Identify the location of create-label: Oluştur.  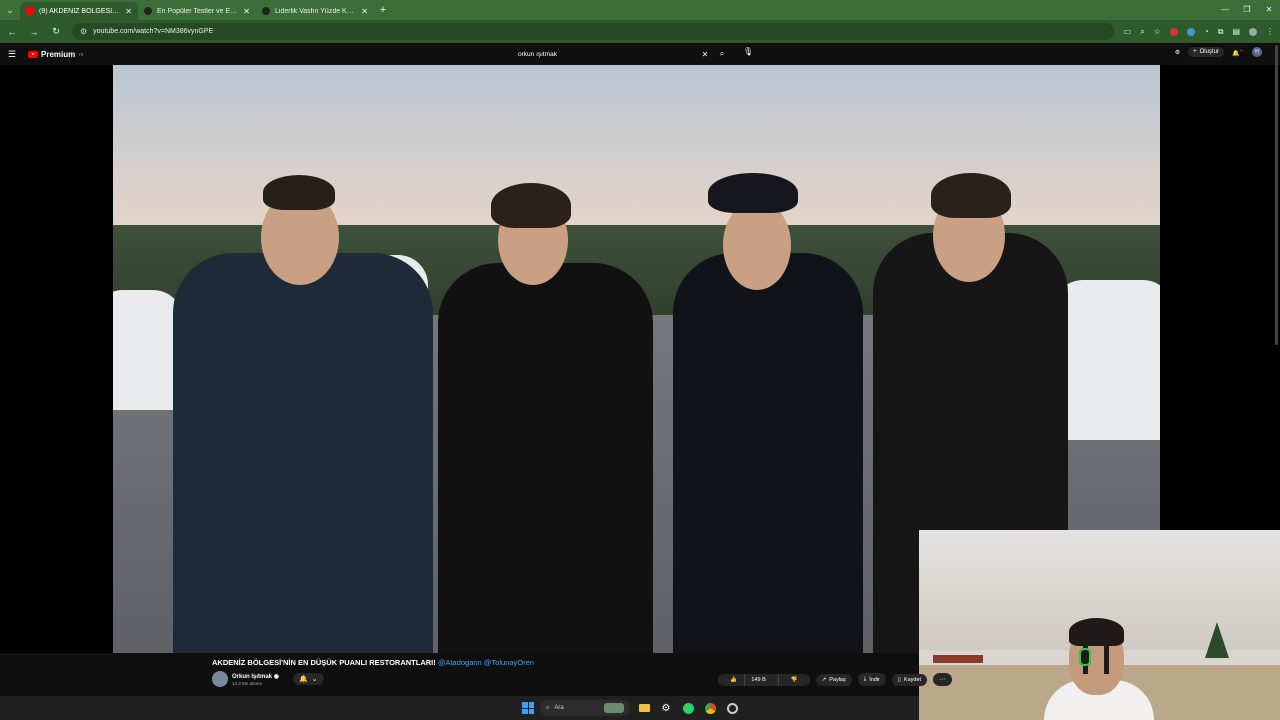
(1209, 52).